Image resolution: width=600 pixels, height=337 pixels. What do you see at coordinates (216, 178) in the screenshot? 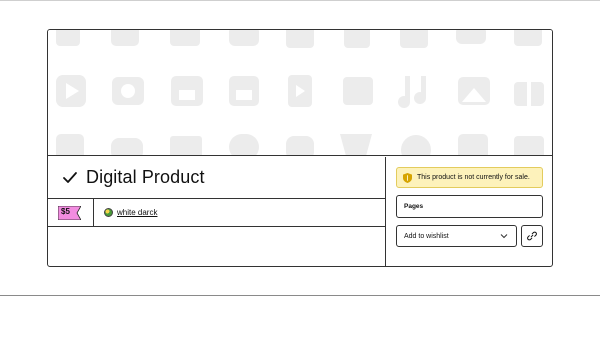
I see `title-row: Digital Product` at bounding box center [216, 178].